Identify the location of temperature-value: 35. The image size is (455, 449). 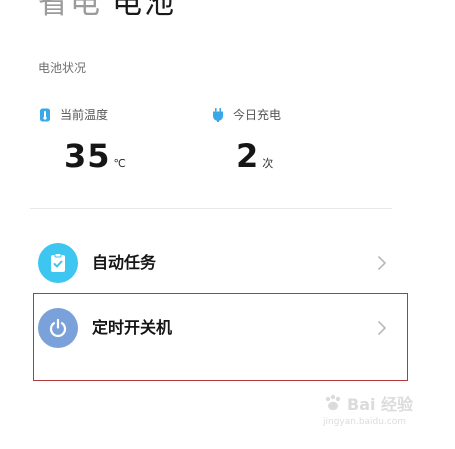
(87, 156).